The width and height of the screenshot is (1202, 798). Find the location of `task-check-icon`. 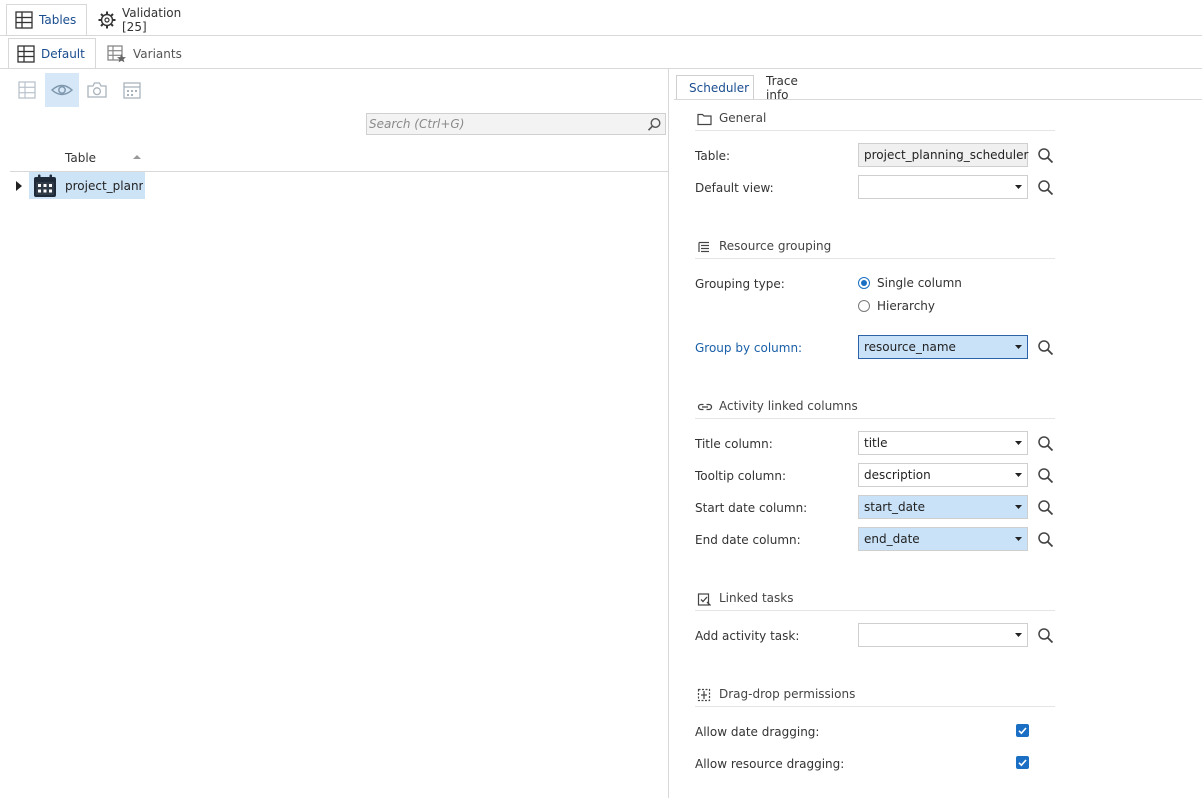

task-check-icon is located at coordinates (704, 599).